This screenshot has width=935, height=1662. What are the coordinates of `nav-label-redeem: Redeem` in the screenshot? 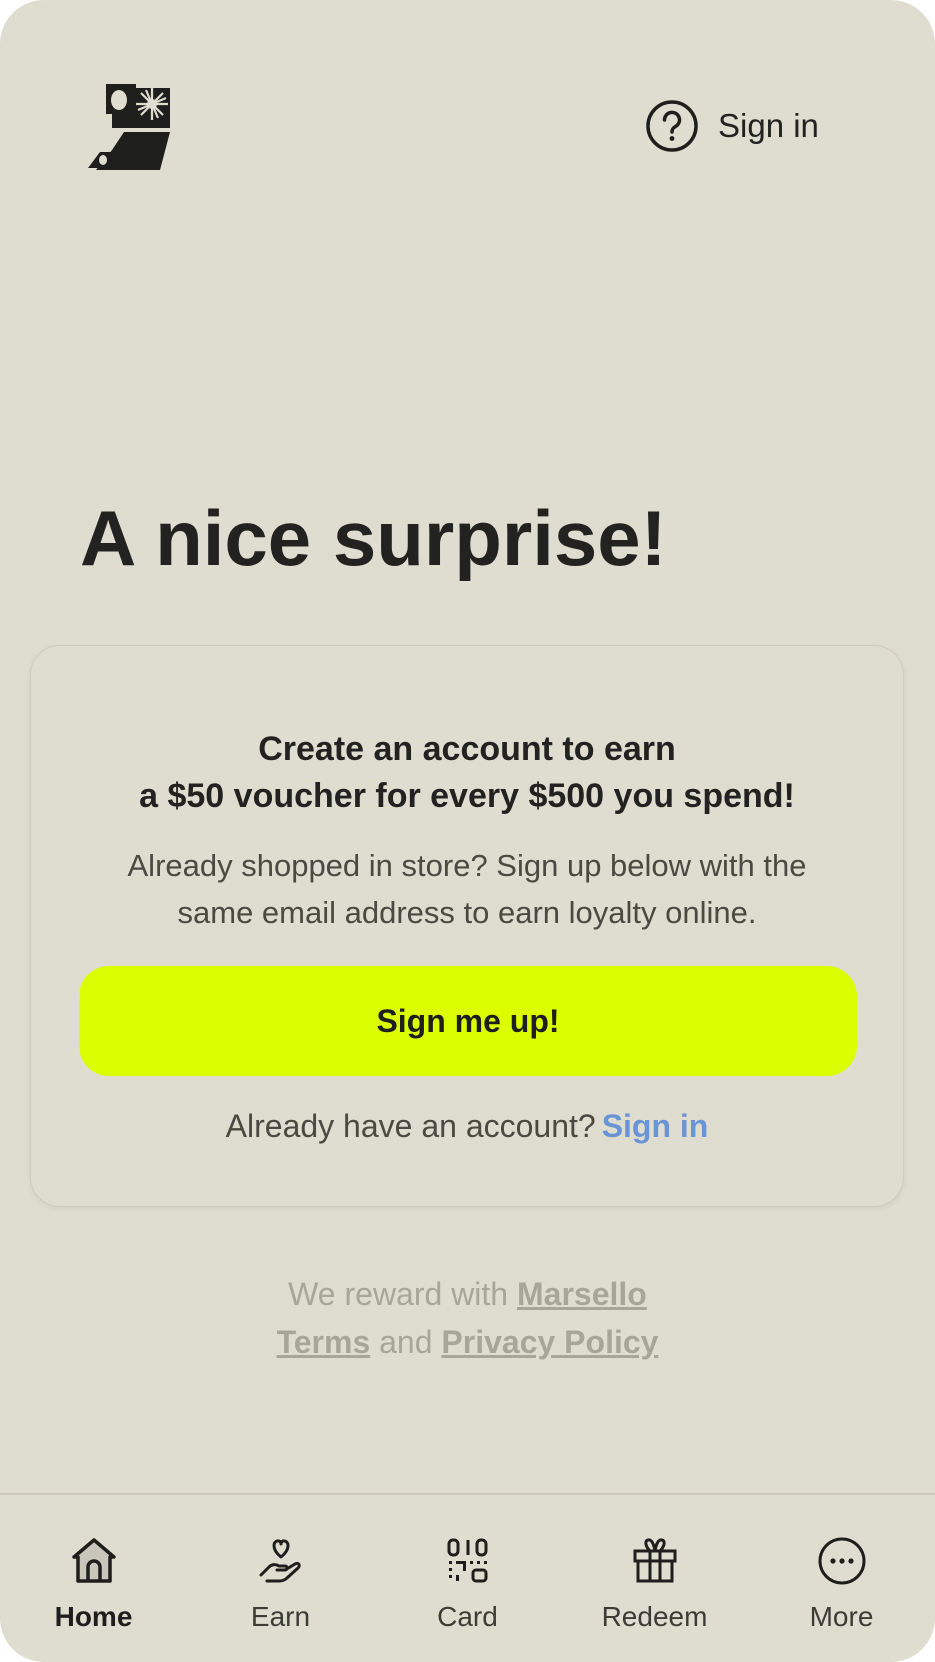 It's located at (654, 1616).